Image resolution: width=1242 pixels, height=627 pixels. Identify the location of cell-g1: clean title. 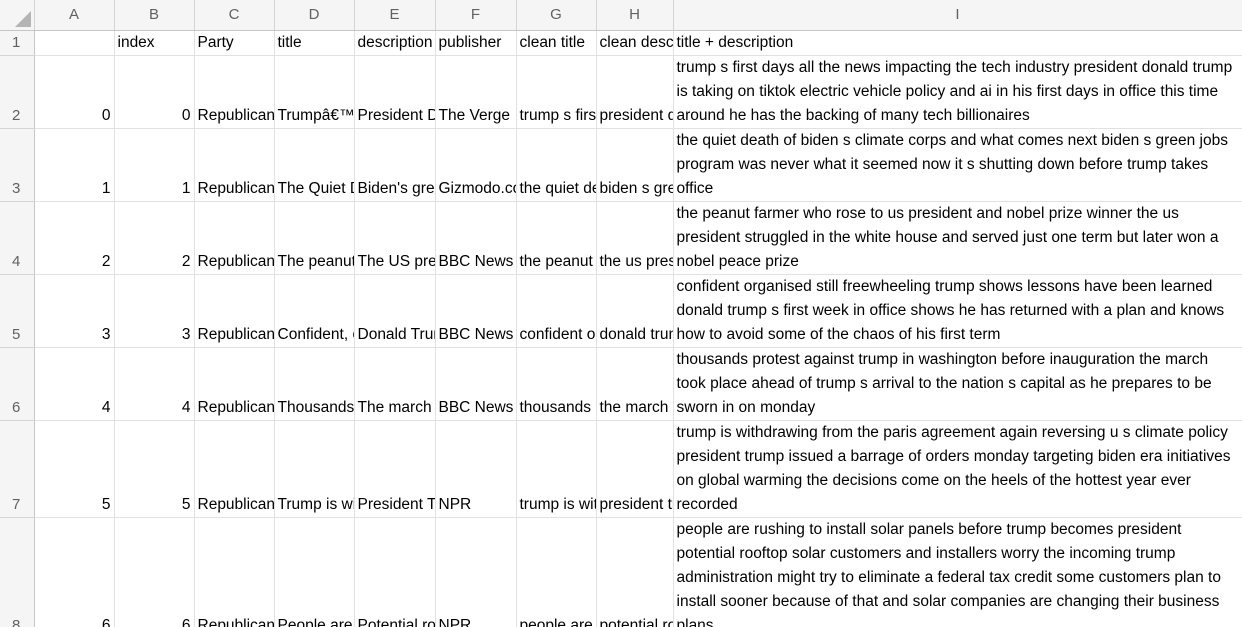
(556, 43).